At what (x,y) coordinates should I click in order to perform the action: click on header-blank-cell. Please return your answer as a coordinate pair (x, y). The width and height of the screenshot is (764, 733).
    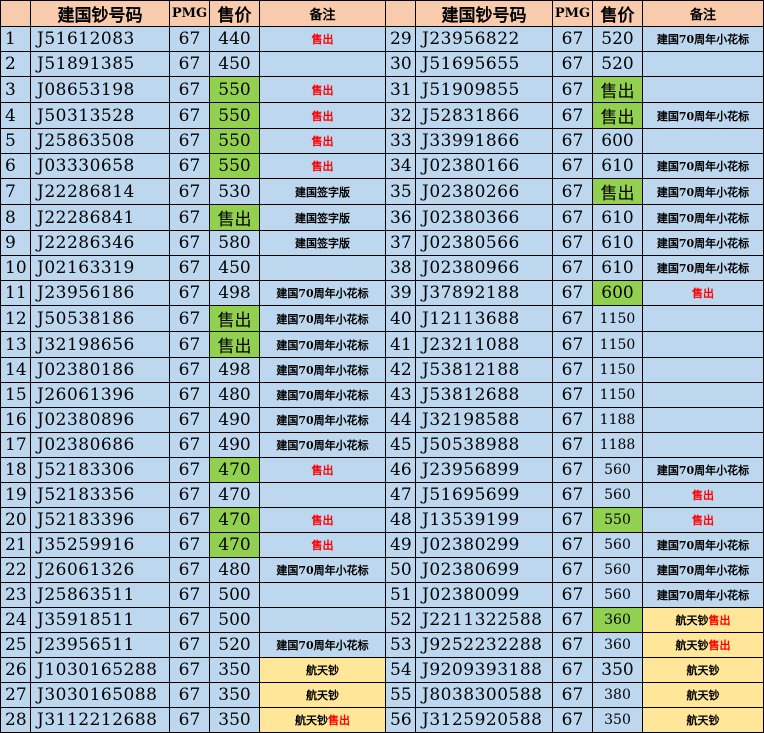
    Looking at the image, I should click on (400, 13).